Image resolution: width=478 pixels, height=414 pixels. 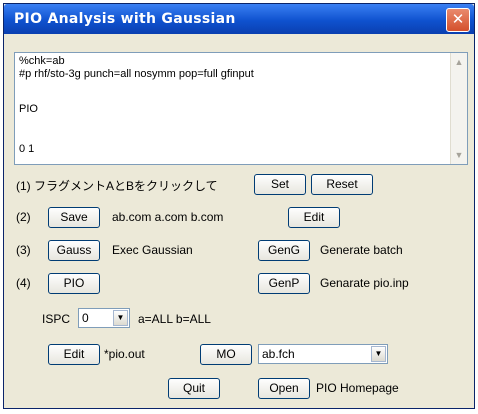 What do you see at coordinates (459, 155) in the screenshot?
I see `scroll-down-icon: ▼` at bounding box center [459, 155].